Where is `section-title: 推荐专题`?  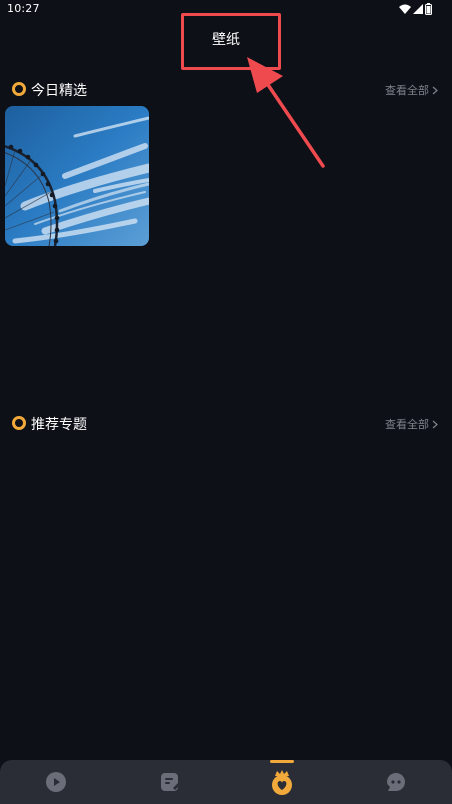 section-title: 推荐专题 is located at coordinates (59, 425).